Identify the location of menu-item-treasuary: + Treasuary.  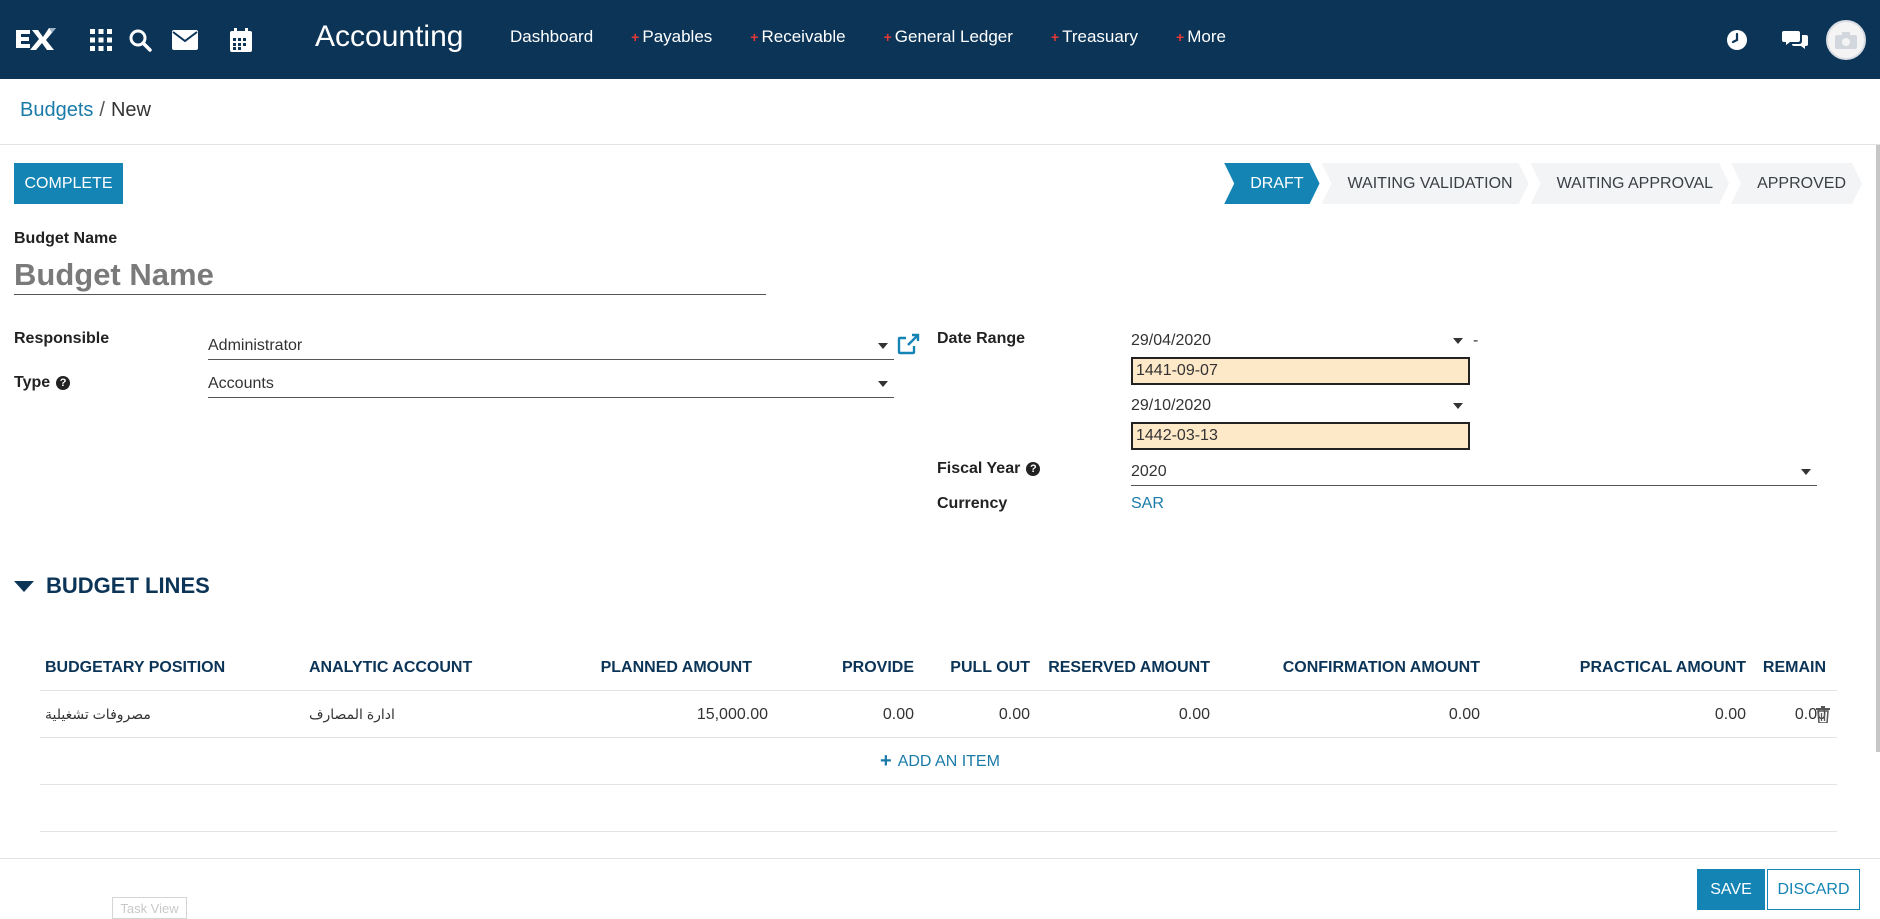
(1094, 37).